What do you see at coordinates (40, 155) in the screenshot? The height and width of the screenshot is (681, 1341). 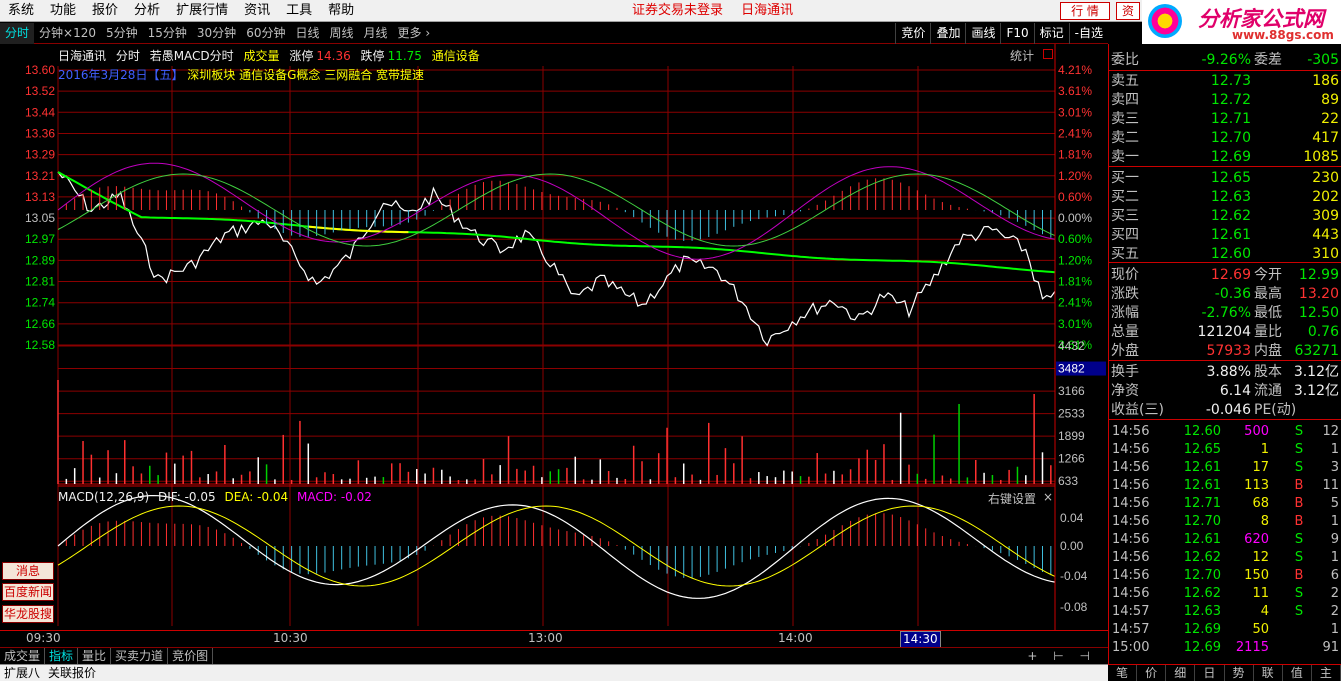 I see `price-tick-label: 13.29` at bounding box center [40, 155].